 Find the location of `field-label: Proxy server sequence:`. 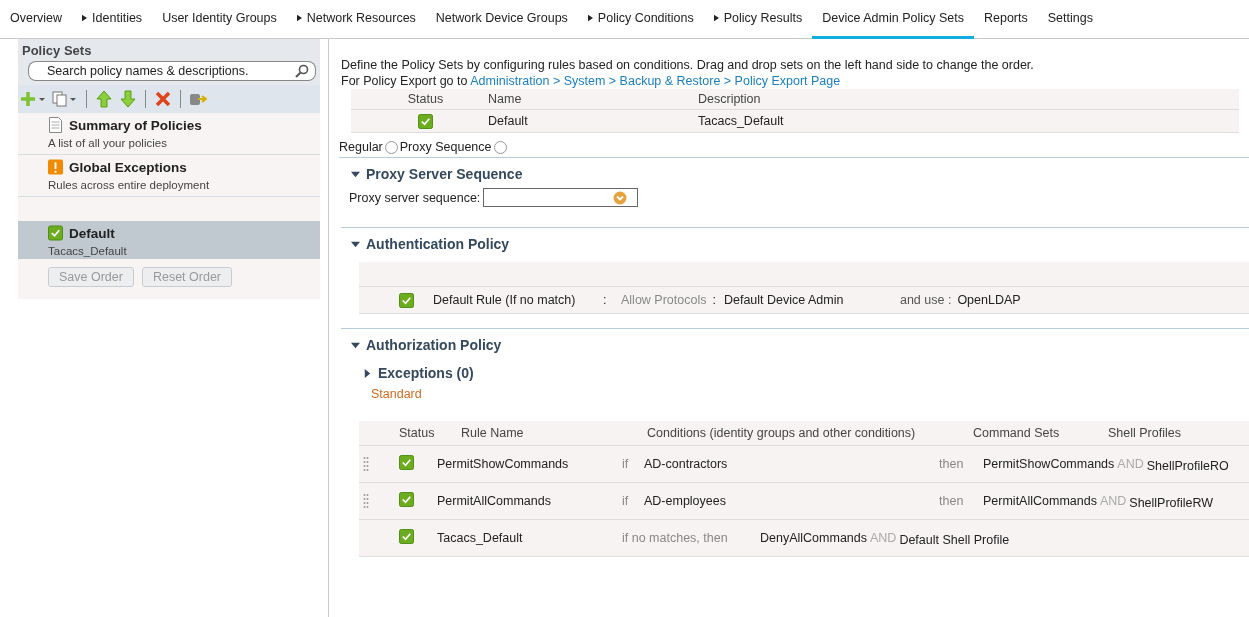

field-label: Proxy server sequence: is located at coordinates (415, 197).